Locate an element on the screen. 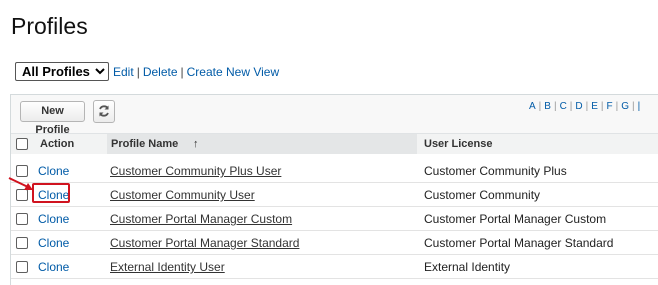 This screenshot has width=658, height=285. user-license: Customer Portal Manager Standard is located at coordinates (519, 243).